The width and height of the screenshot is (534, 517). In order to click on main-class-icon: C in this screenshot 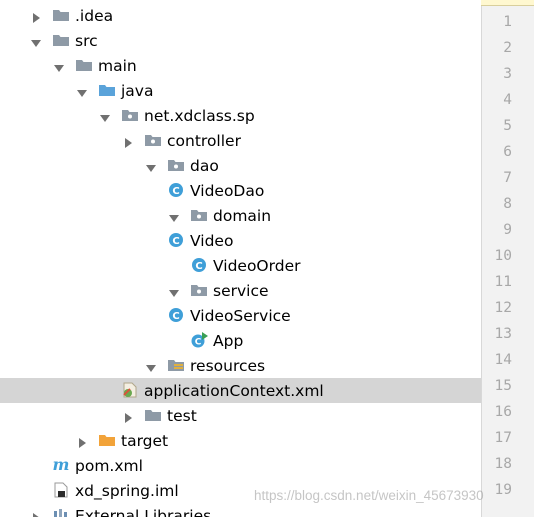, I will do `click(199, 340)`.